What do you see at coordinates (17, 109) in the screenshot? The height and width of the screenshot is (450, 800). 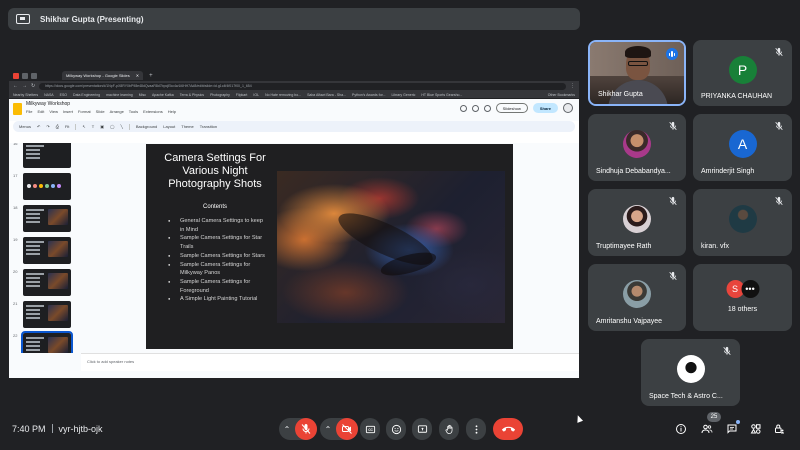 I see `slides-logo-icon` at bounding box center [17, 109].